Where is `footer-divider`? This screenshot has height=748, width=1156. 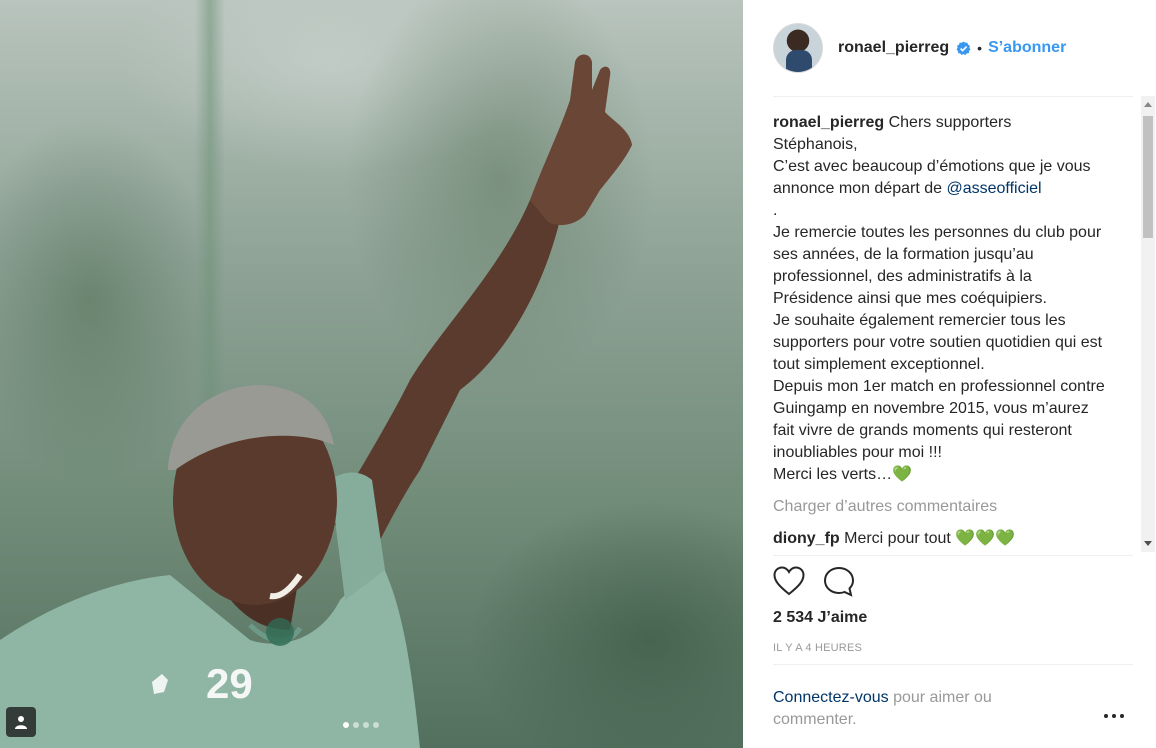
footer-divider is located at coordinates (953, 664).